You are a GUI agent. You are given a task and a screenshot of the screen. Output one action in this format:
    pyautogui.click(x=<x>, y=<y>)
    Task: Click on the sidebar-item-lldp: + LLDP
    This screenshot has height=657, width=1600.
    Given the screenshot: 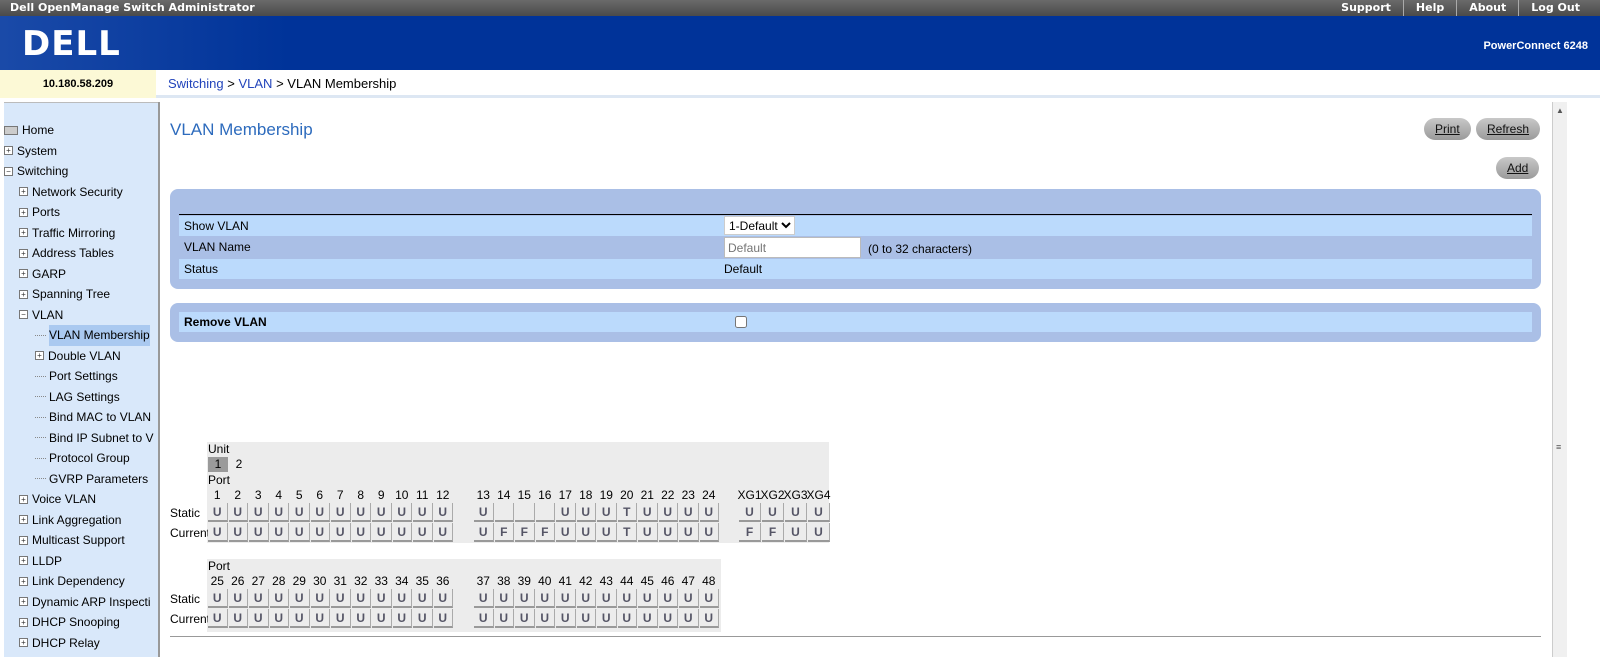 What is the action you would take?
    pyautogui.click(x=81, y=561)
    